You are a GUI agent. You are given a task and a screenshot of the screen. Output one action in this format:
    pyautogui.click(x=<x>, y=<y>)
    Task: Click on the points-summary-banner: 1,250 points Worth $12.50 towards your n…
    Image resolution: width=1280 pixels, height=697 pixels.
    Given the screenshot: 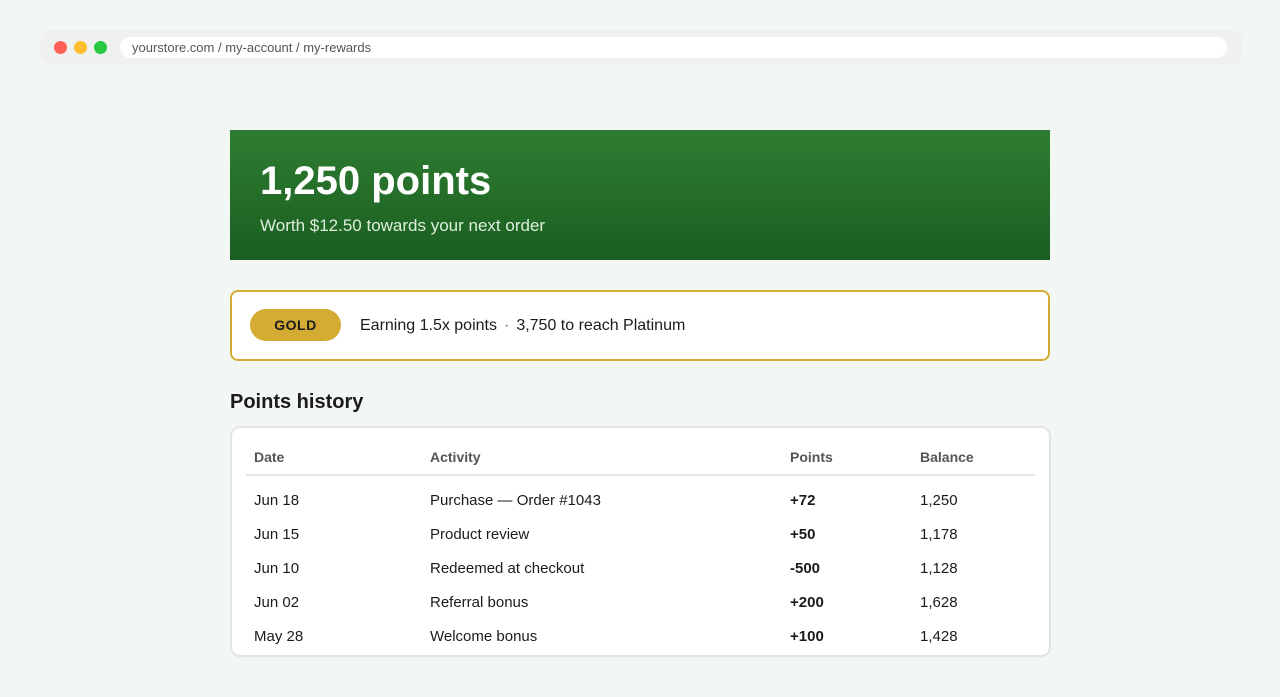 What is the action you would take?
    pyautogui.click(x=640, y=195)
    